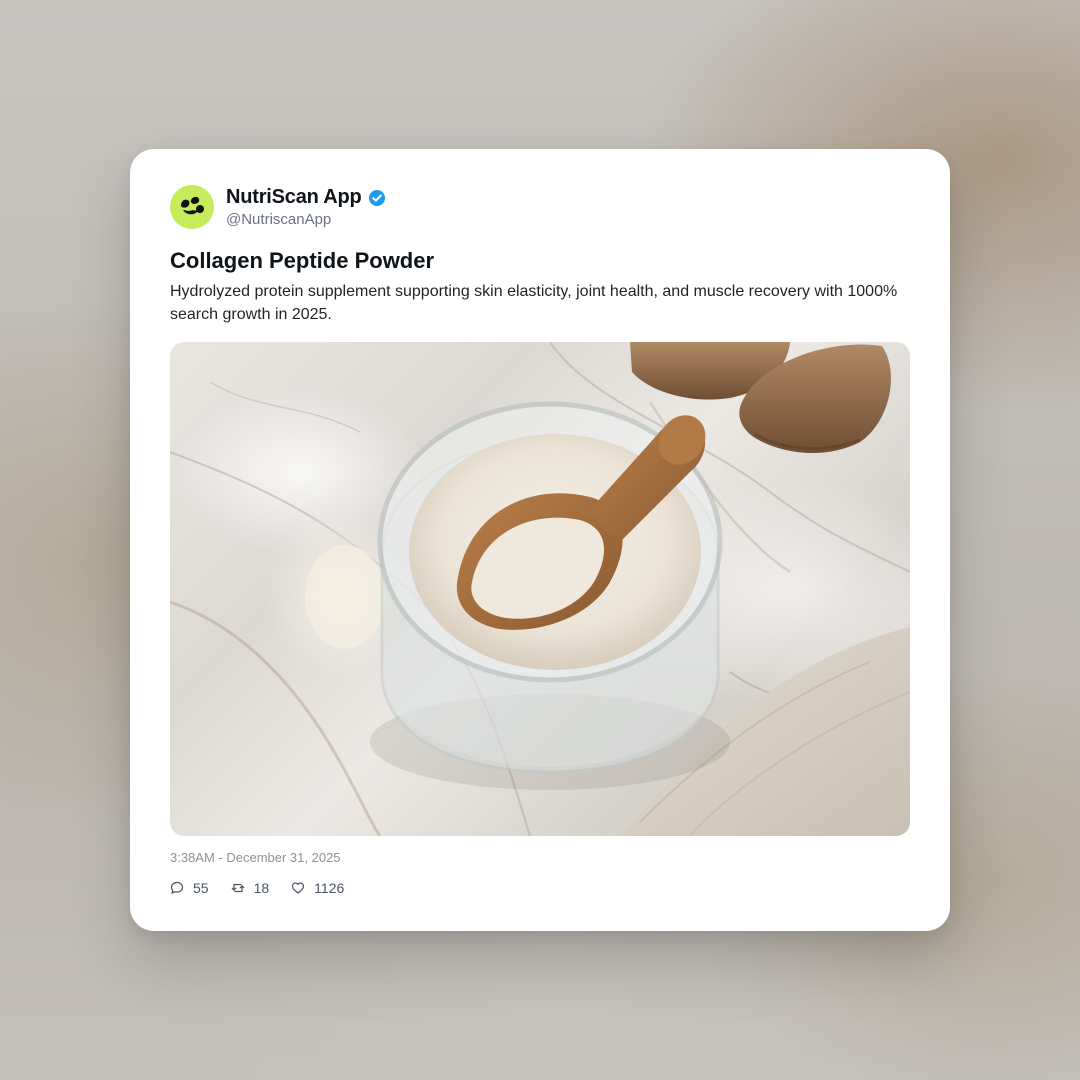 The height and width of the screenshot is (1080, 1080). I want to click on author-block: NutriScan App @NutriscanApp, so click(306, 207).